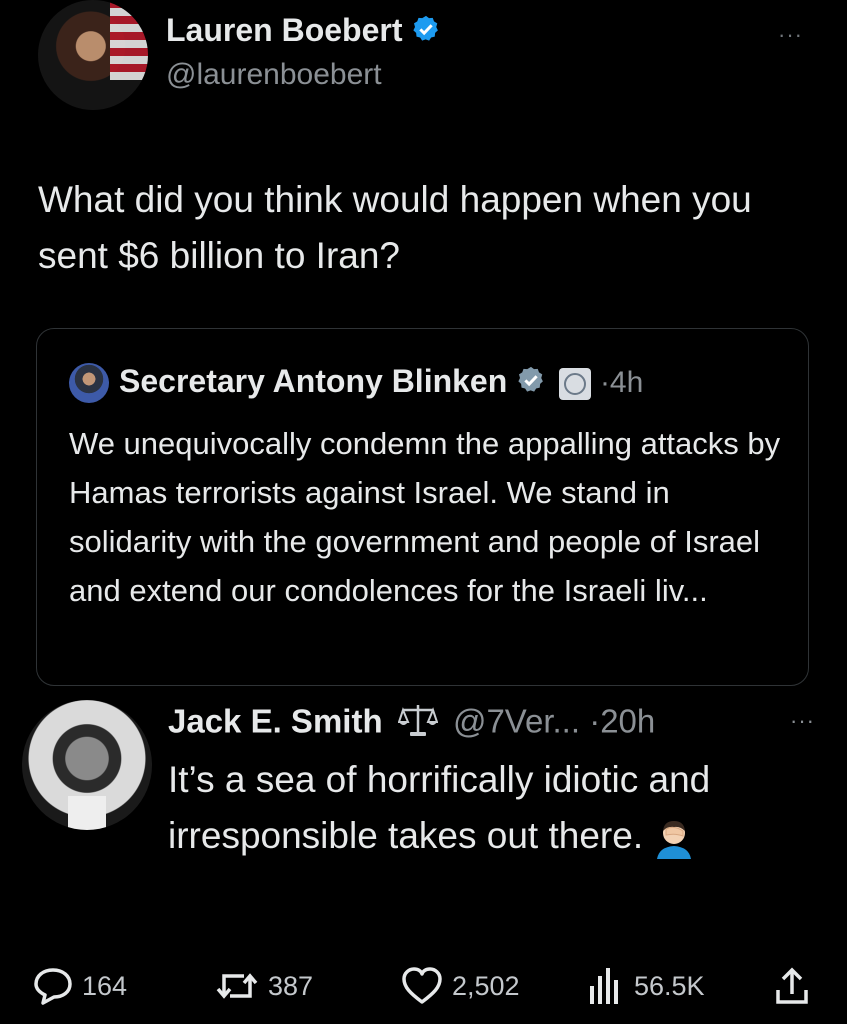 The width and height of the screenshot is (847, 1024). What do you see at coordinates (263, 986) in the screenshot?
I see `repost-action: 387` at bounding box center [263, 986].